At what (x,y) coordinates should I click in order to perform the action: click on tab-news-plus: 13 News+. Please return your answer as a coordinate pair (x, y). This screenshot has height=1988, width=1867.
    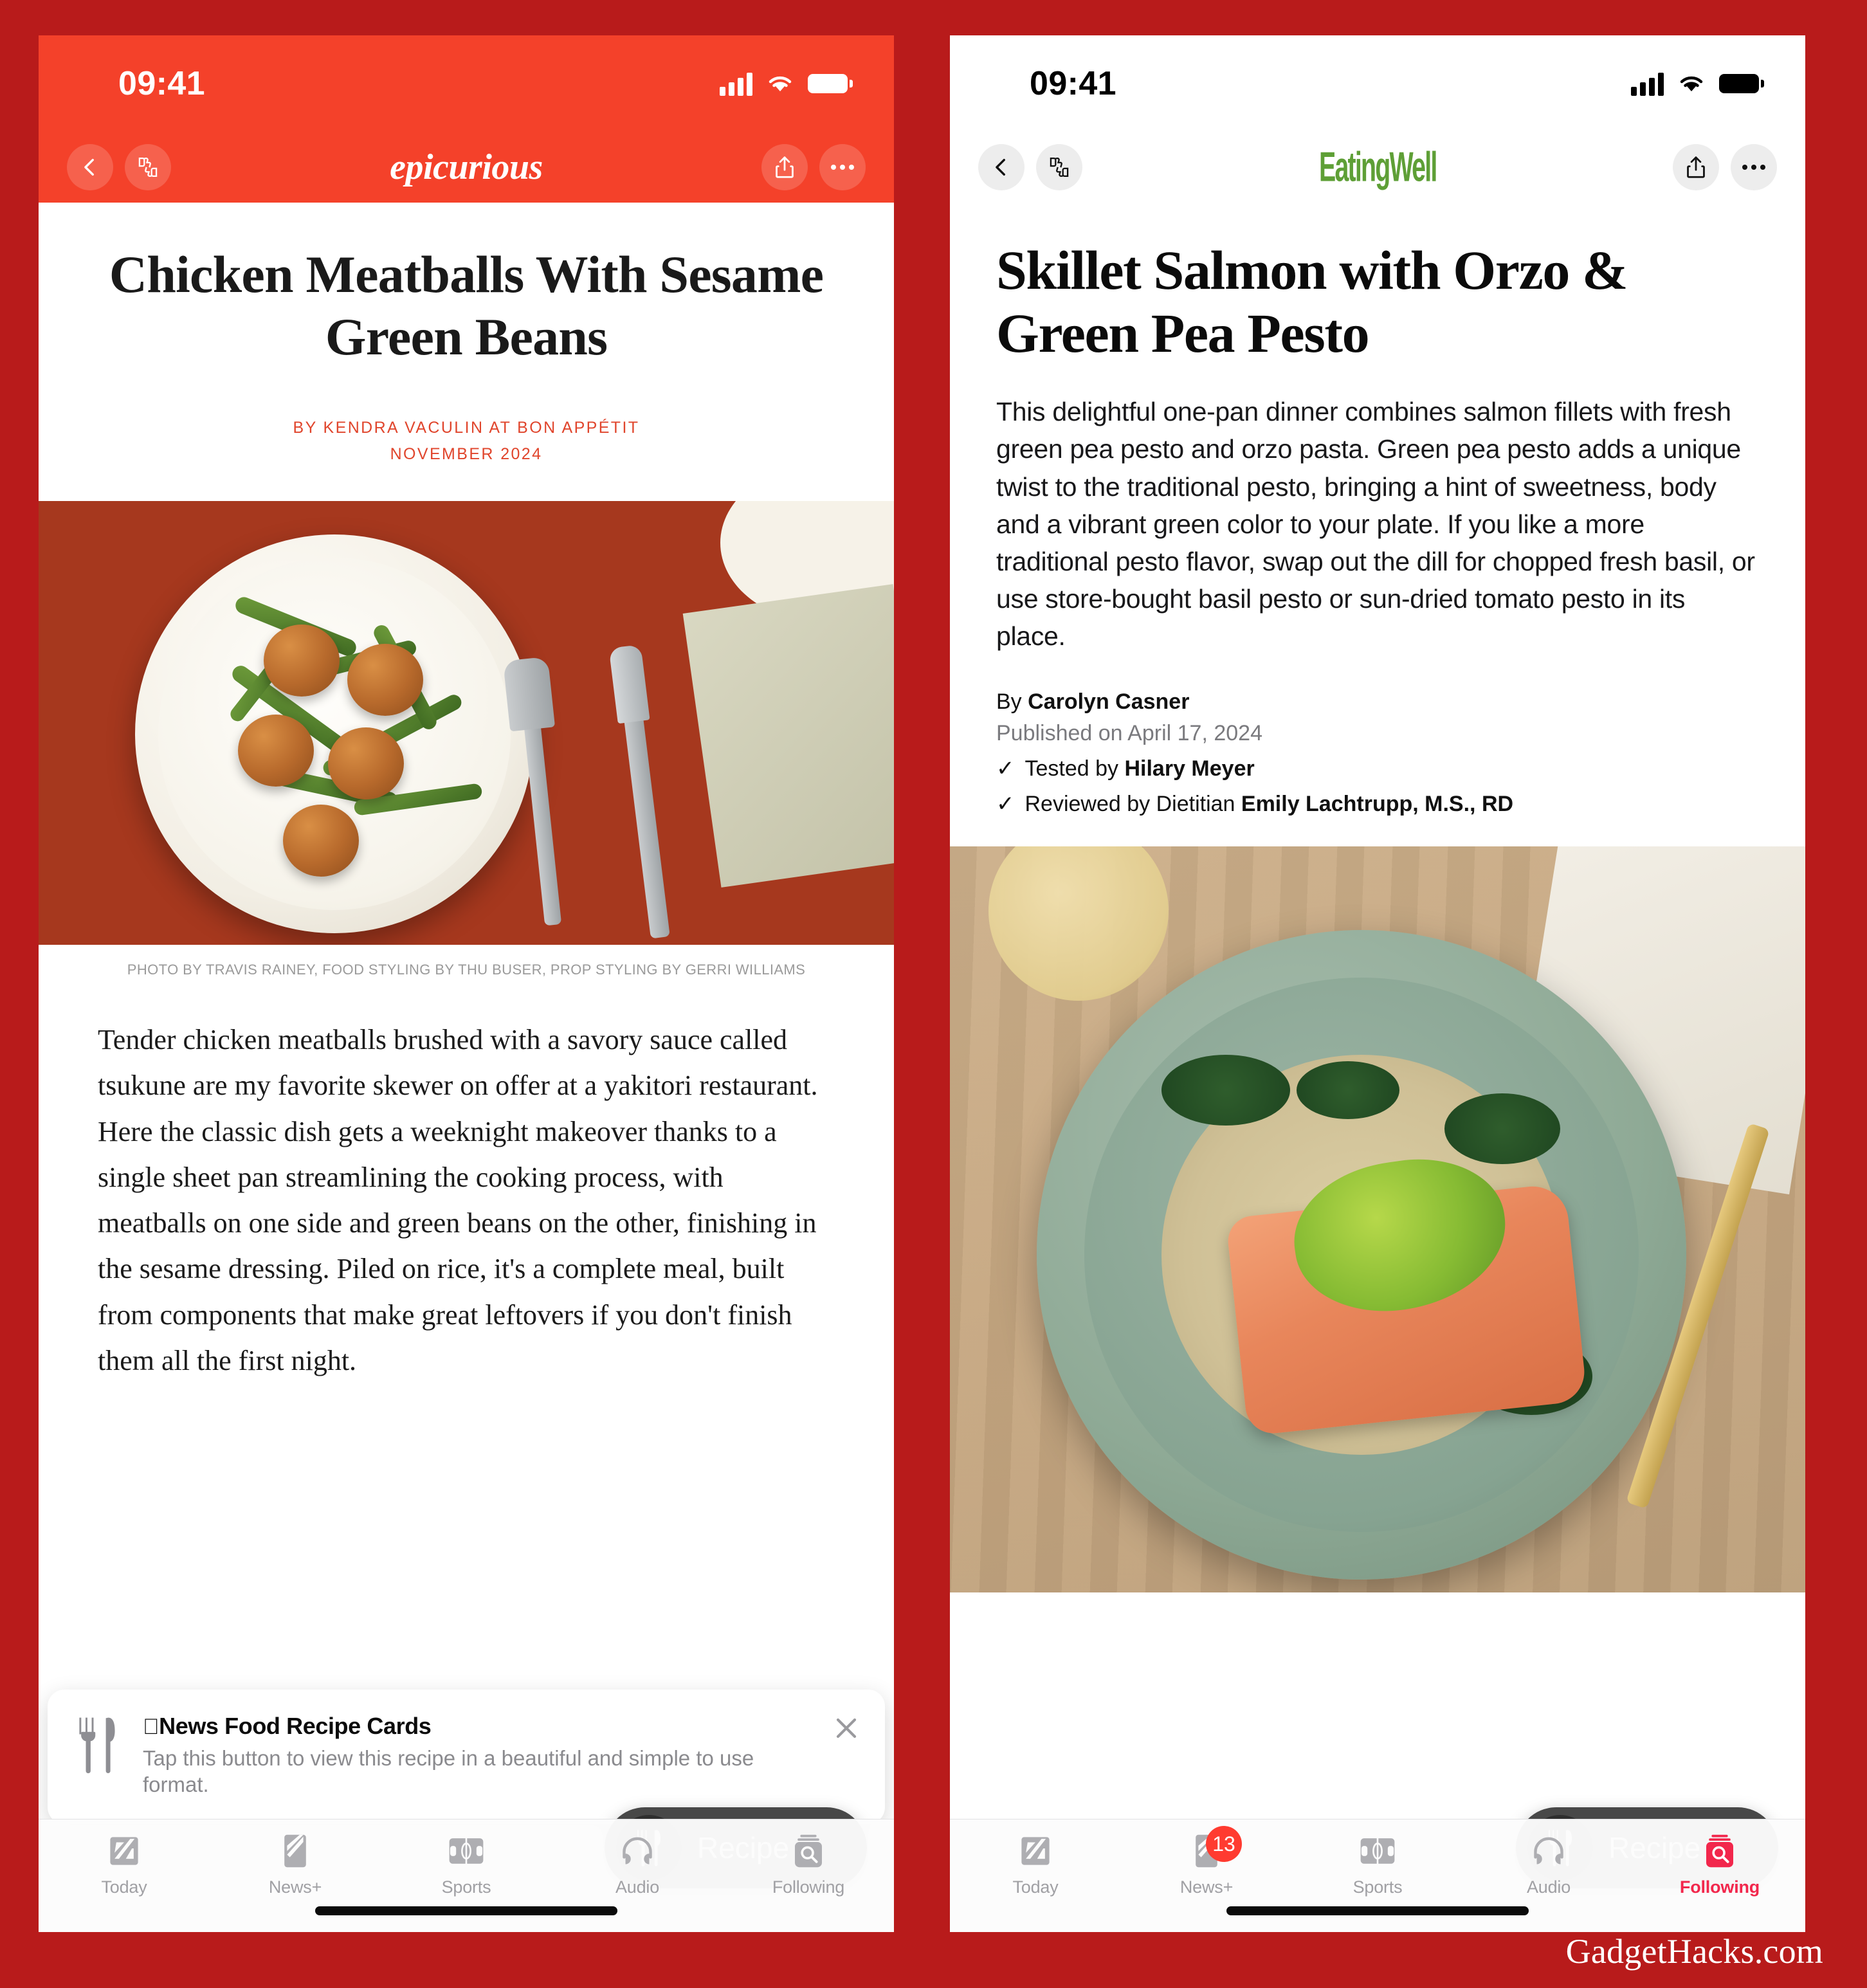
    Looking at the image, I should click on (1206, 1861).